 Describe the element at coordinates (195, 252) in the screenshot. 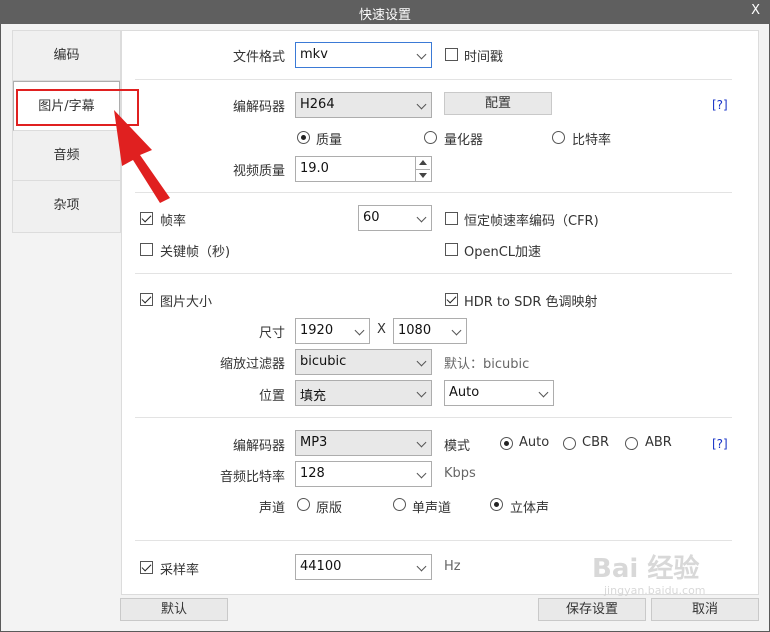

I see `keyframe-label: 关键帧（秒)` at that location.